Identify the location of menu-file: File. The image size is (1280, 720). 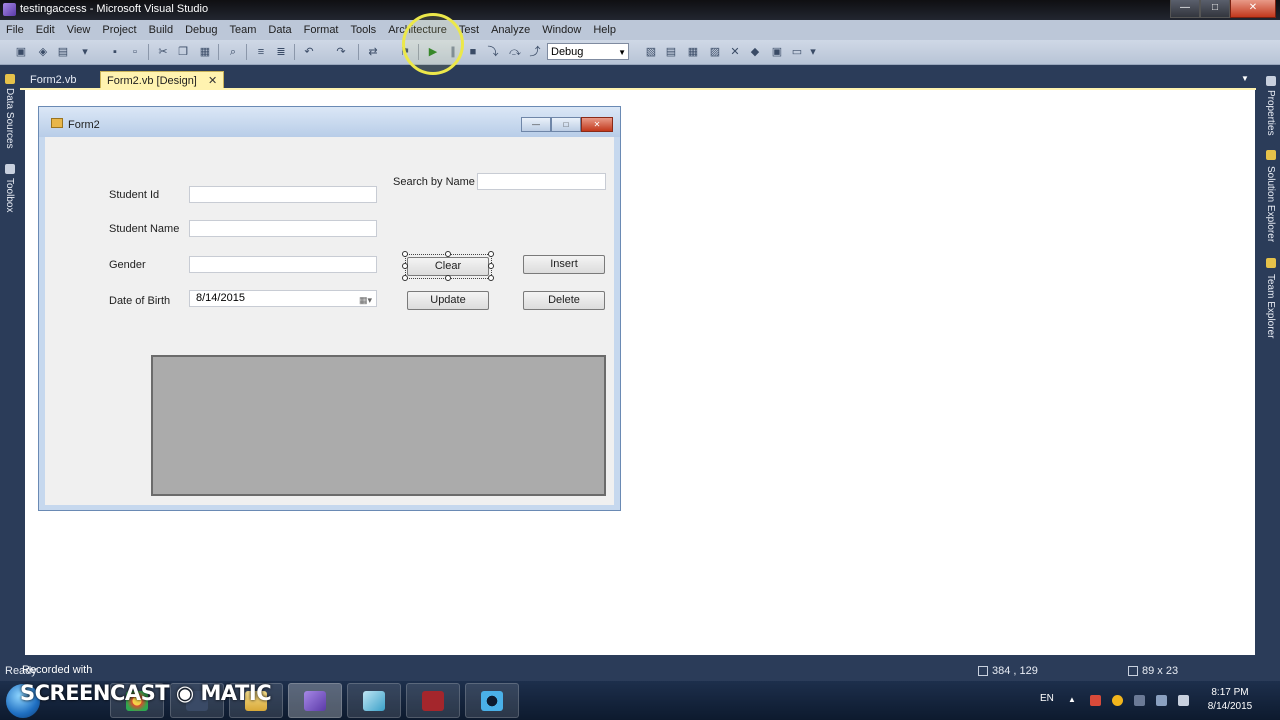
(15, 30).